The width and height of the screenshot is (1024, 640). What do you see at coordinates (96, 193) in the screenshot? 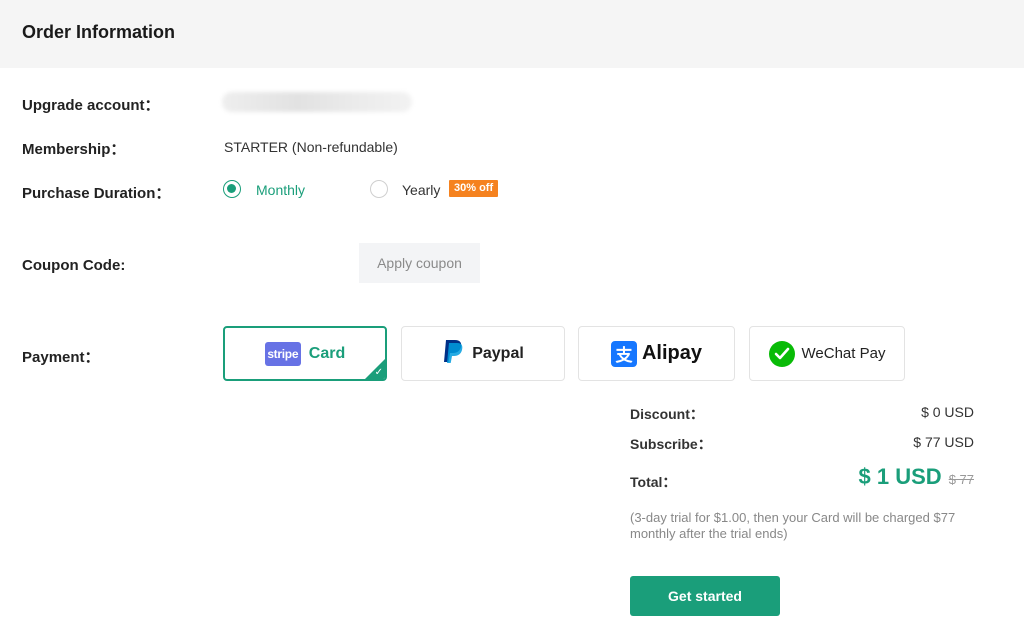
I see `purchase-duration-label: Purchase Duration：` at bounding box center [96, 193].